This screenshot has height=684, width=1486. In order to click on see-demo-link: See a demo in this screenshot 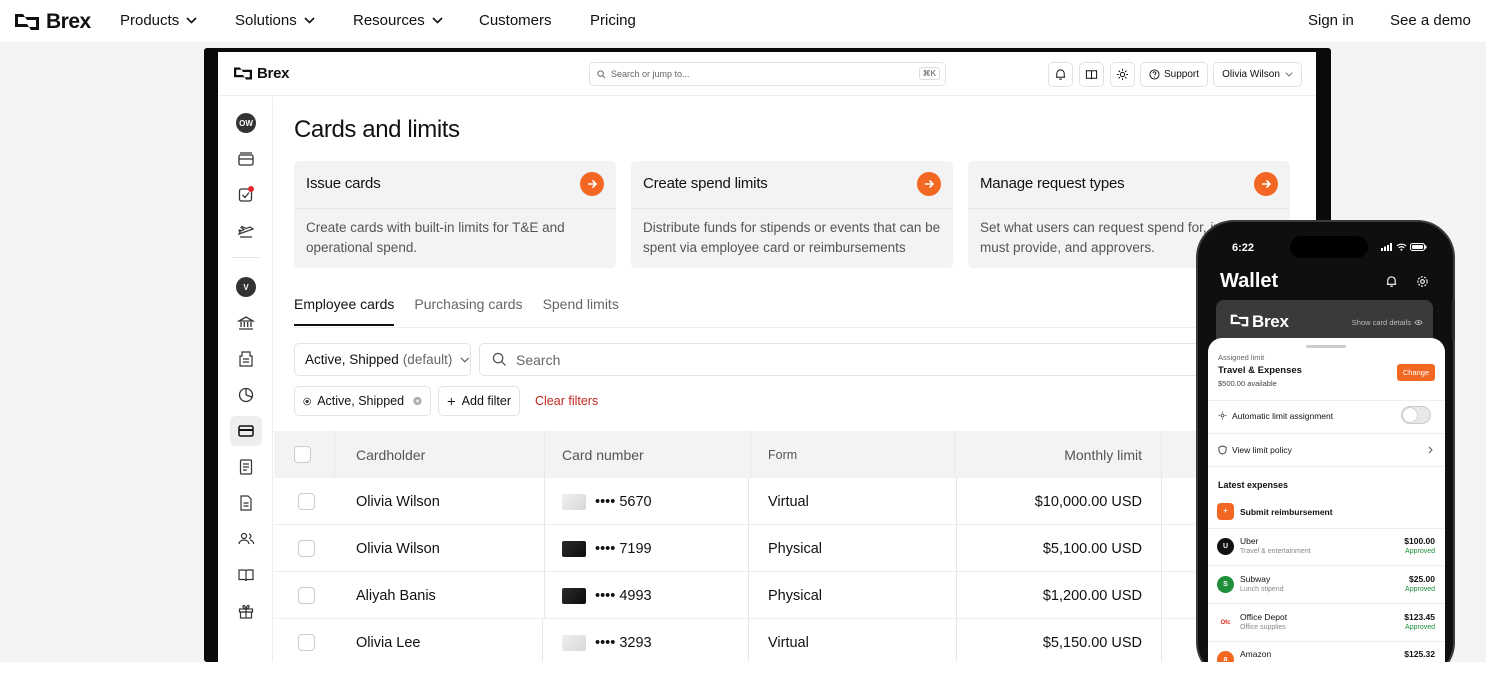, I will do `click(1430, 20)`.